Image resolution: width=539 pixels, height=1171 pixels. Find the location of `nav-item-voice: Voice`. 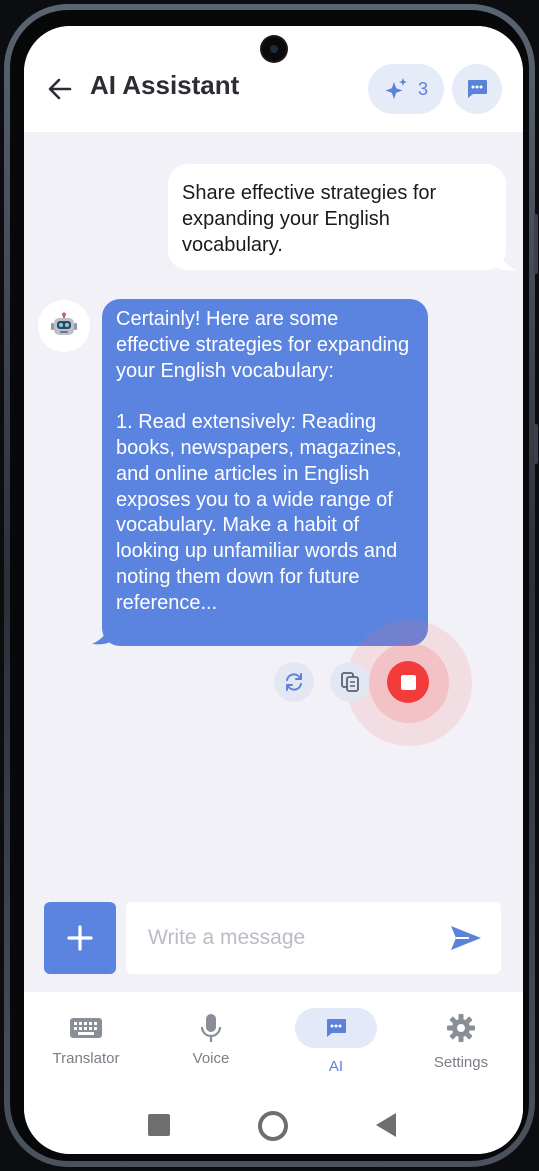

nav-item-voice: Voice is located at coordinates (211, 1029).